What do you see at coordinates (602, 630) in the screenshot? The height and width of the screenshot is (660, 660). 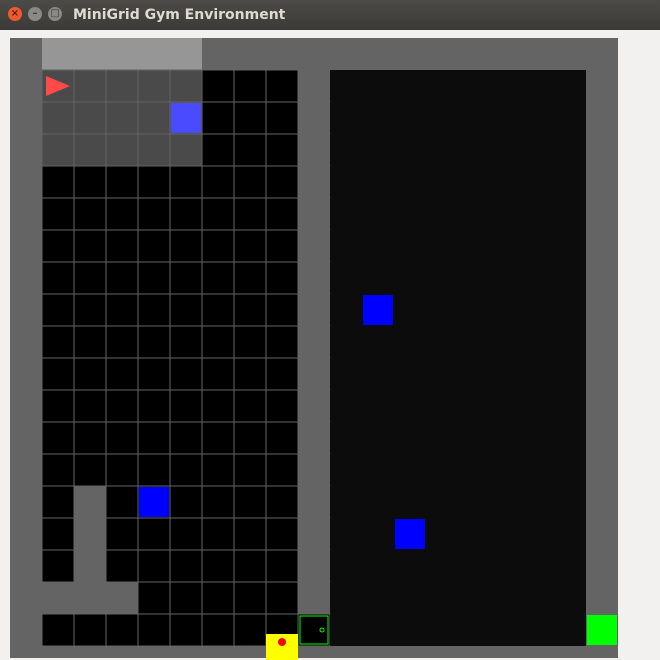 I see `goal-square` at bounding box center [602, 630].